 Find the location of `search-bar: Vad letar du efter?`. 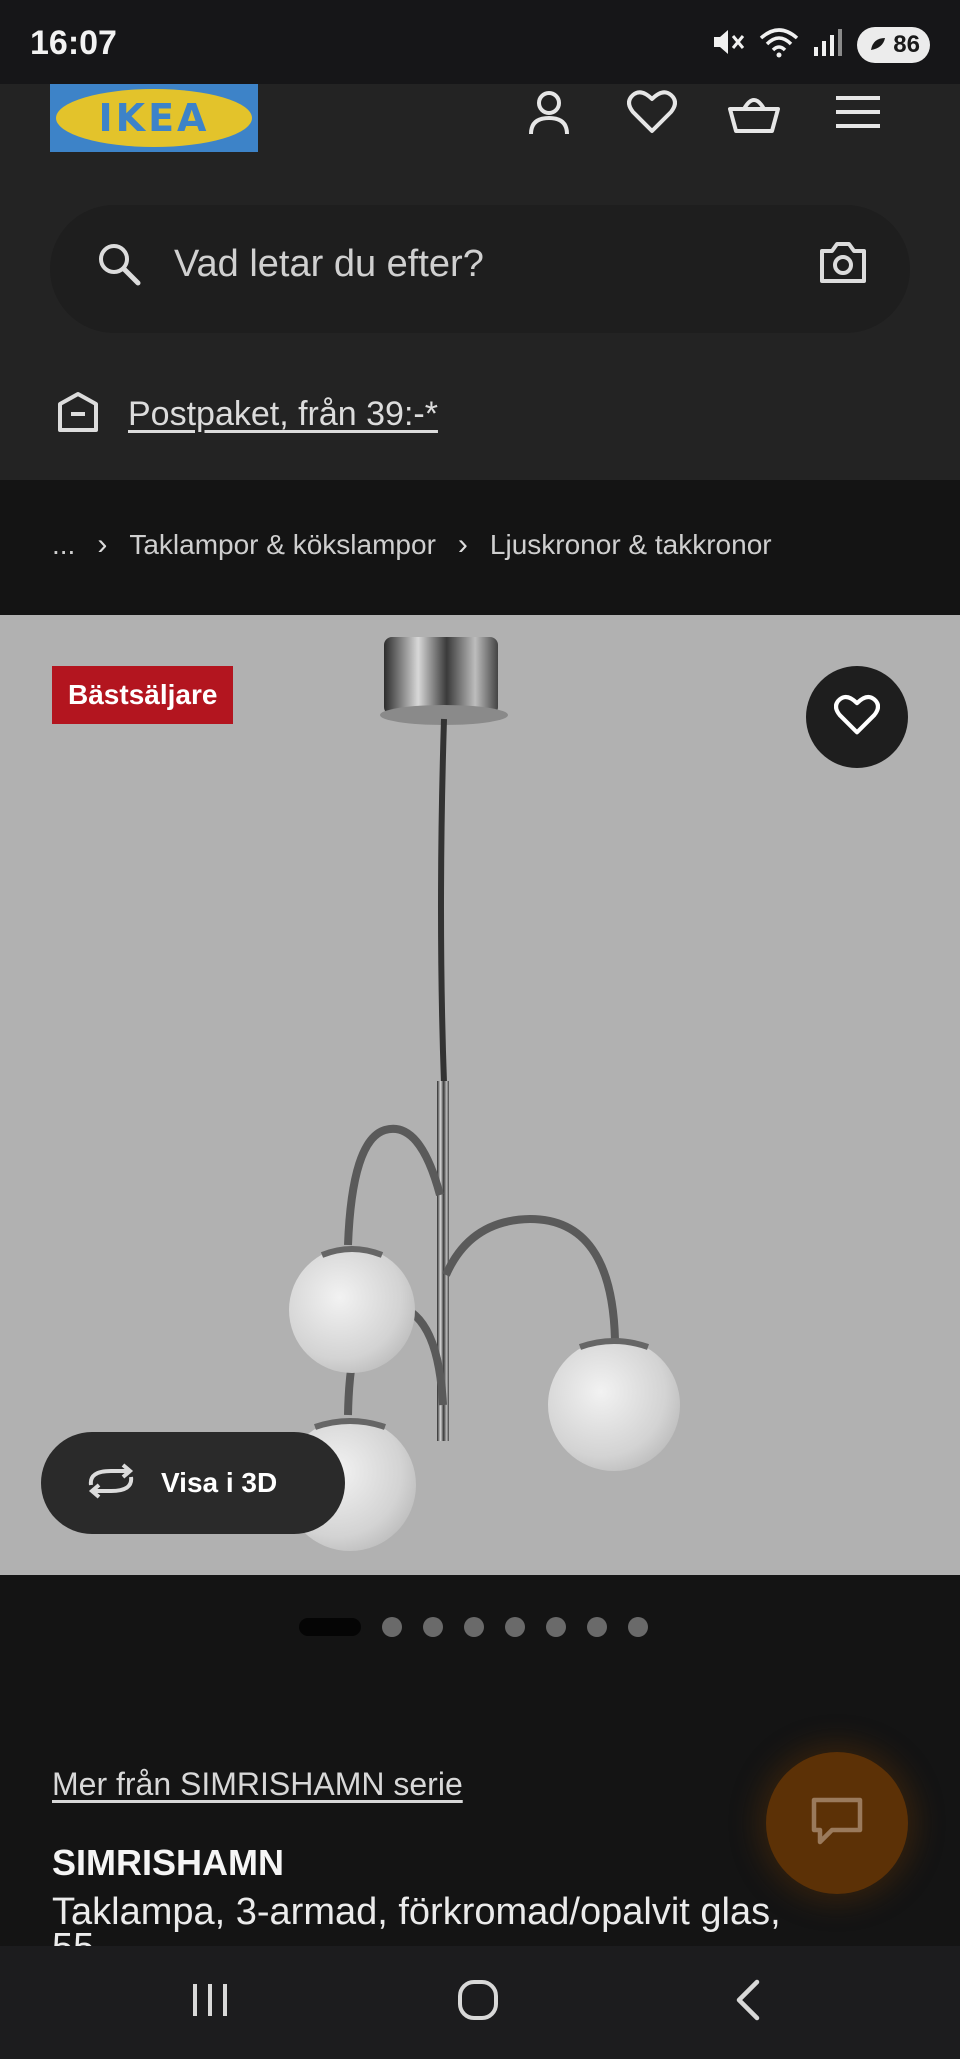

search-bar: Vad letar du efter? is located at coordinates (480, 269).